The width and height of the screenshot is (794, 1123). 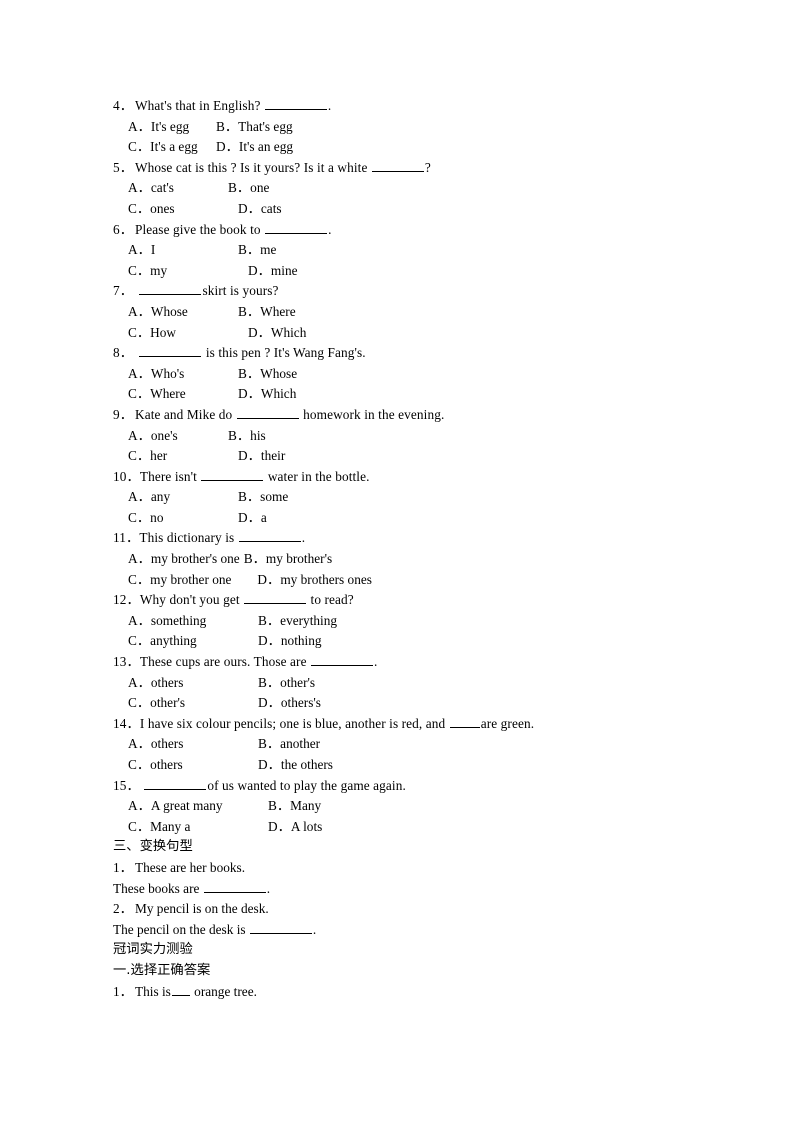 What do you see at coordinates (193, 703) in the screenshot?
I see `option-c: C．other's` at bounding box center [193, 703].